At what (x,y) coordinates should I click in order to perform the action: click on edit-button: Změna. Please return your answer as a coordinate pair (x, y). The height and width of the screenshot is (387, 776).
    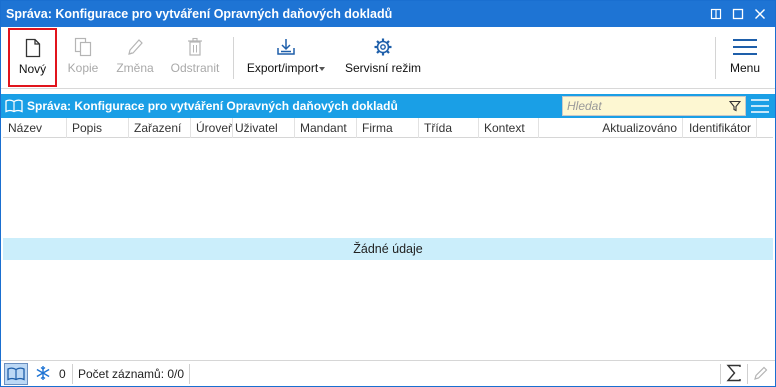
    Looking at the image, I should click on (135, 58).